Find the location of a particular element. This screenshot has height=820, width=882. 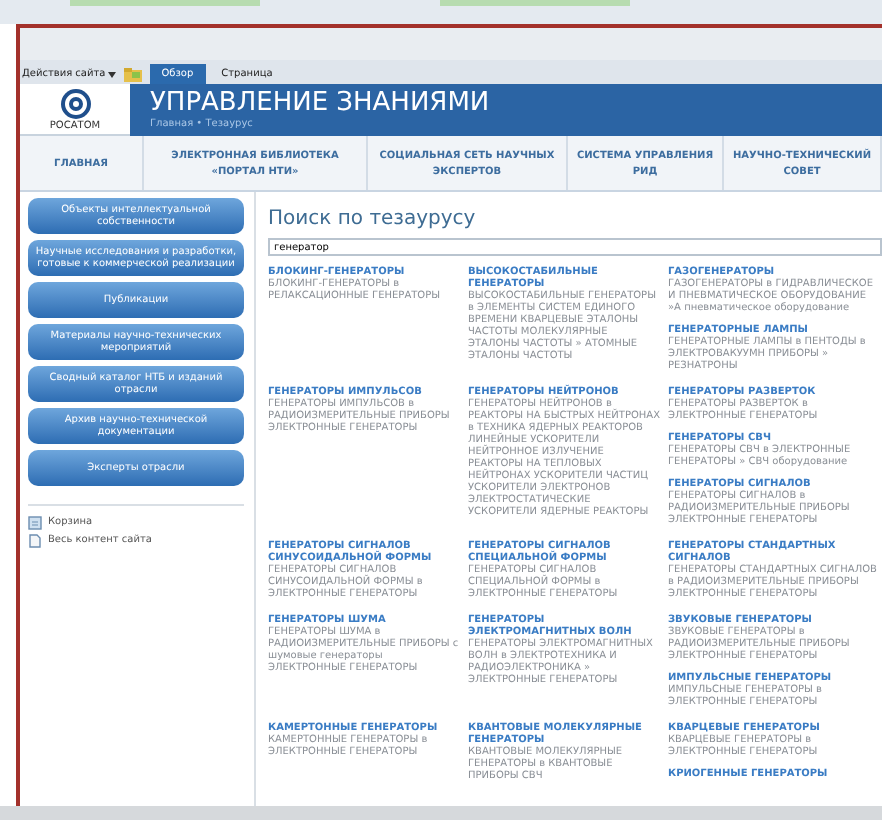

search-title: Поиск по тезаурусу is located at coordinates (373, 220).